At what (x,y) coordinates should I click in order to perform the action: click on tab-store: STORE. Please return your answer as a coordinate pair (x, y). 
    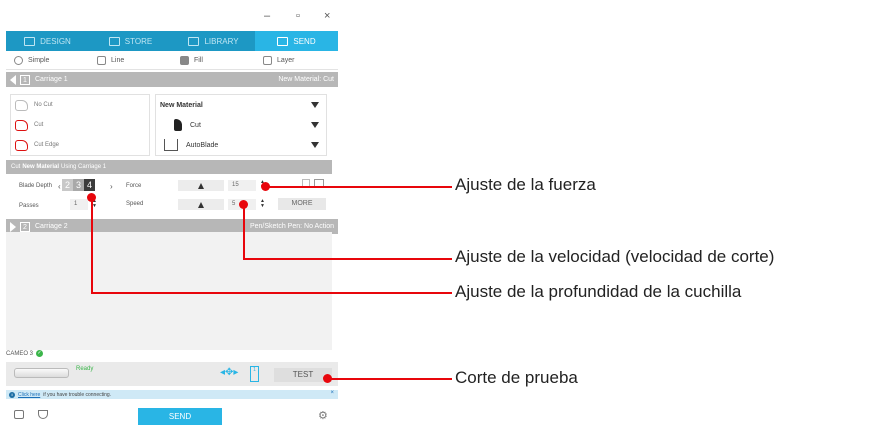
    Looking at the image, I should click on (130, 41).